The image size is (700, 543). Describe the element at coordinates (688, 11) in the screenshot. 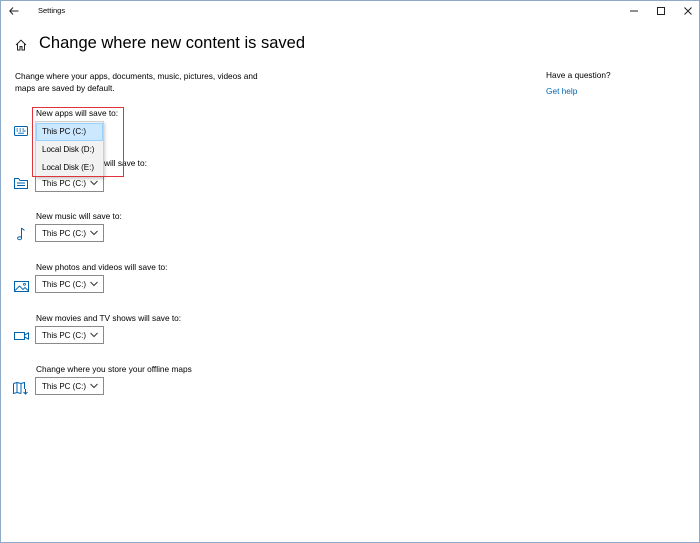

I see `close-icon` at that location.